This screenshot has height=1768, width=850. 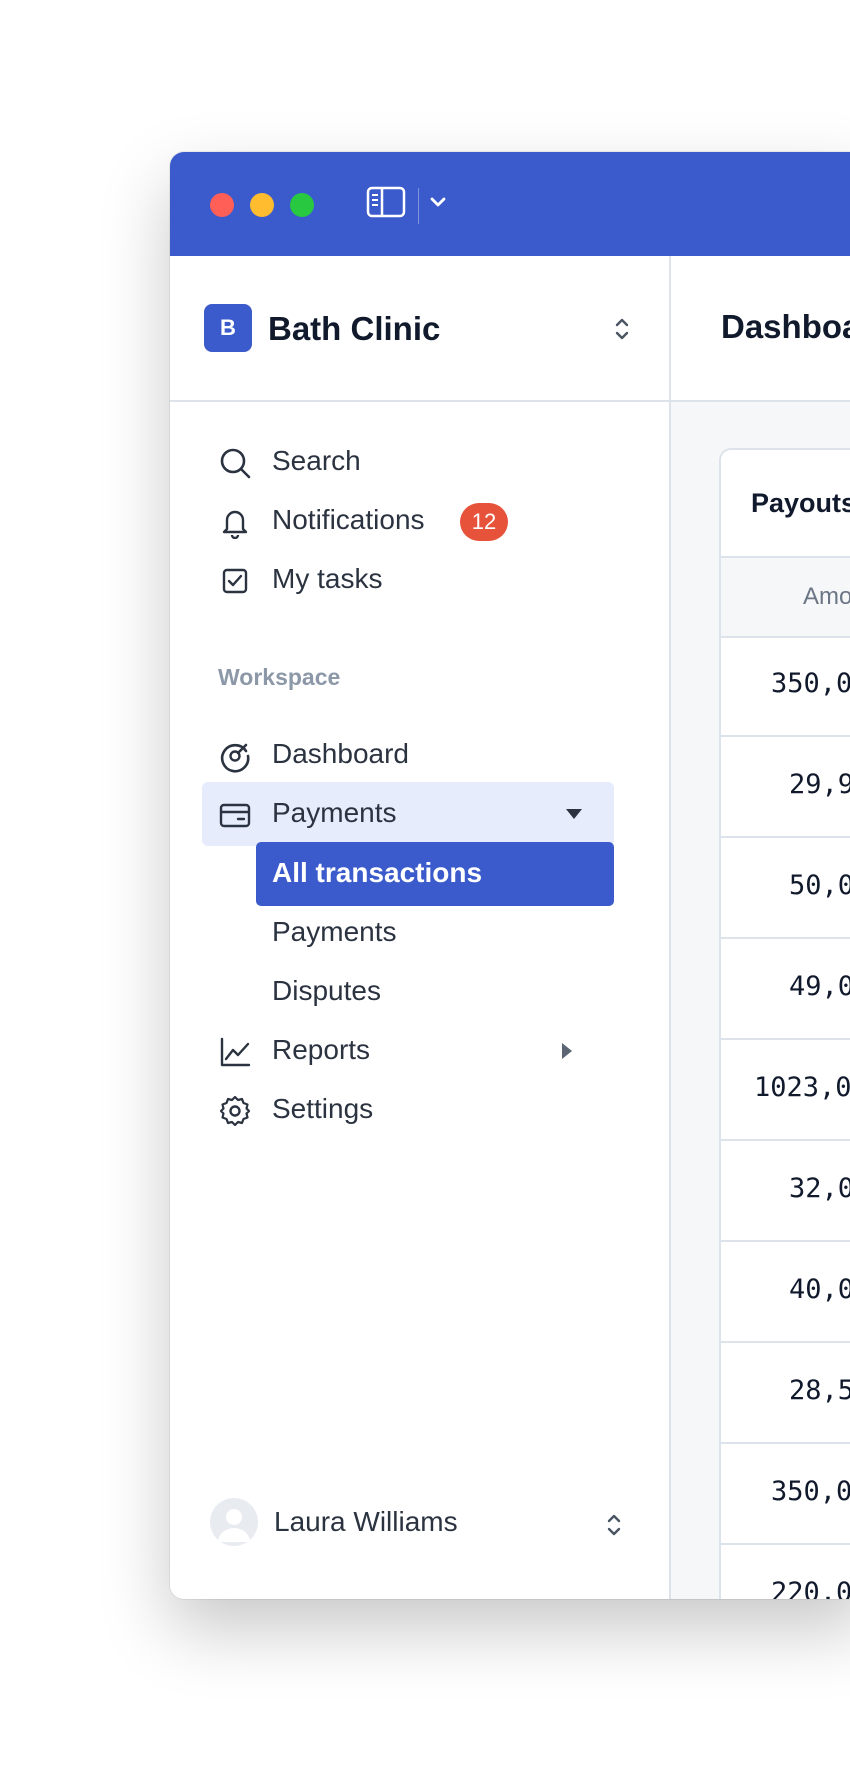 What do you see at coordinates (826, 597) in the screenshot?
I see `amount-column-header: Amo` at bounding box center [826, 597].